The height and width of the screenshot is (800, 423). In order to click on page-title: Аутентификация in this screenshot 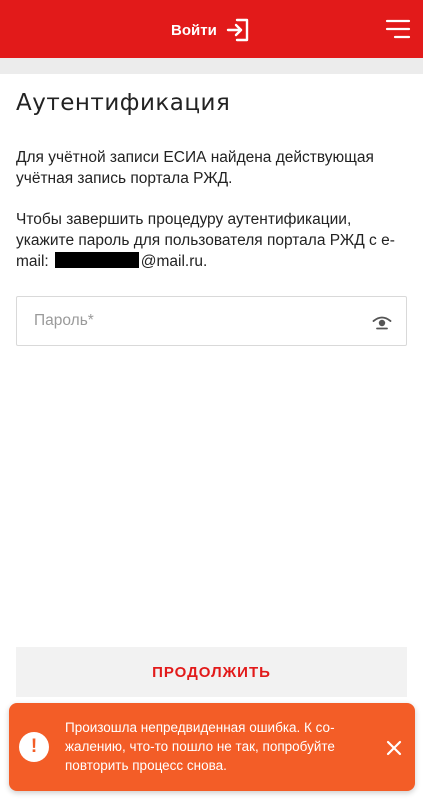, I will do `click(123, 103)`.